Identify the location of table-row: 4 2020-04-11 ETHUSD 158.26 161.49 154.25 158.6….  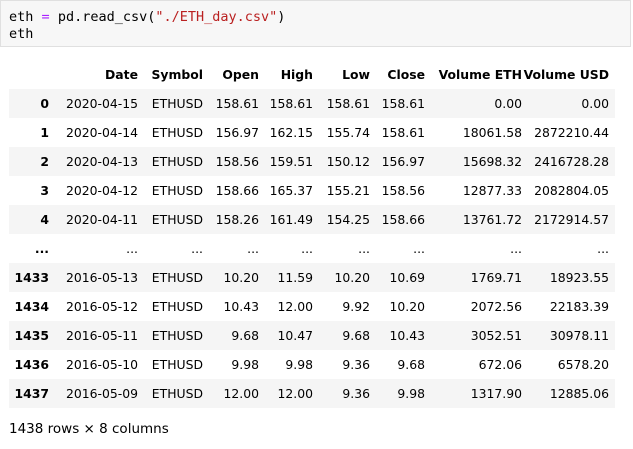
(312, 219).